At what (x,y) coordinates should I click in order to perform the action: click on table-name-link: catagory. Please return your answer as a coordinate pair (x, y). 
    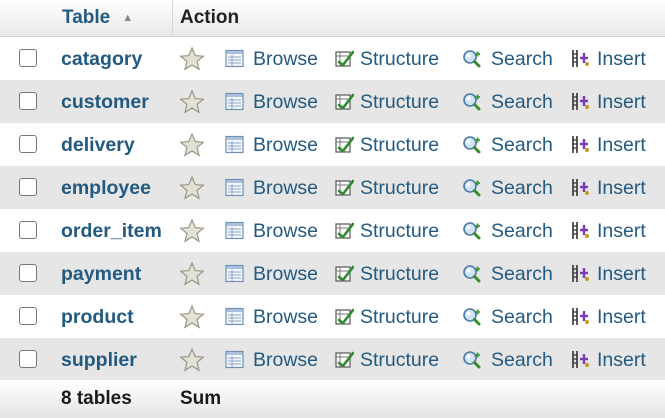
    Looking at the image, I should click on (101, 59).